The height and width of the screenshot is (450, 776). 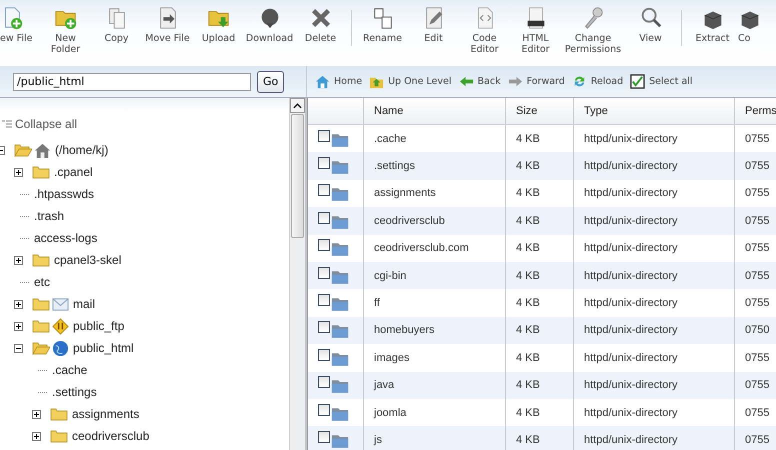 What do you see at coordinates (116, 25) in the screenshot?
I see `copy-button: Copy` at bounding box center [116, 25].